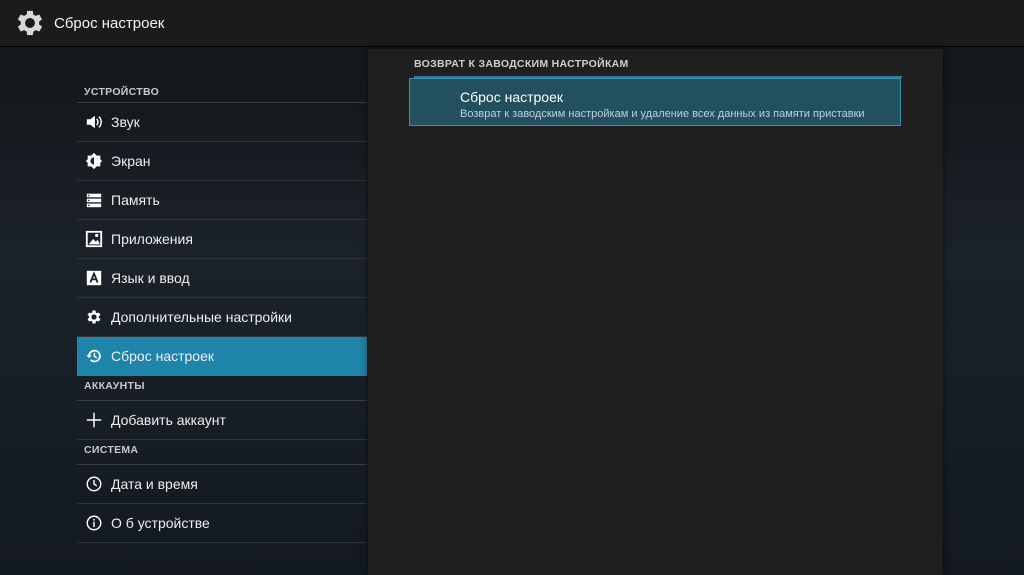 The image size is (1024, 575). Describe the element at coordinates (658, 68) in the screenshot. I see `detail-section-header: Возврат к заводским настройкам` at that location.